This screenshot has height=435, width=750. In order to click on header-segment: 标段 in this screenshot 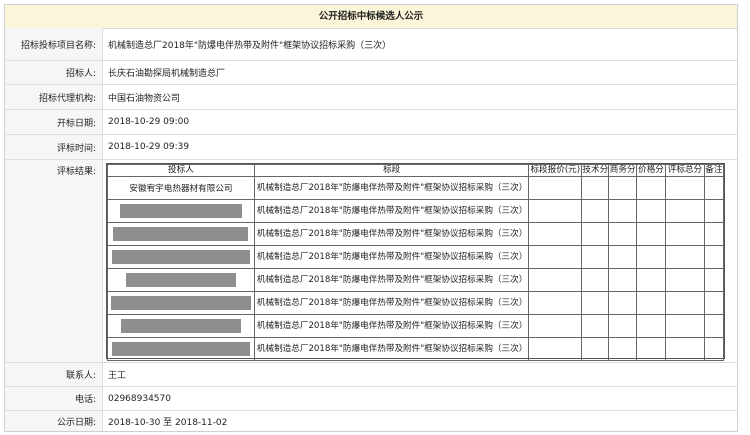, I will do `click(391, 170)`.